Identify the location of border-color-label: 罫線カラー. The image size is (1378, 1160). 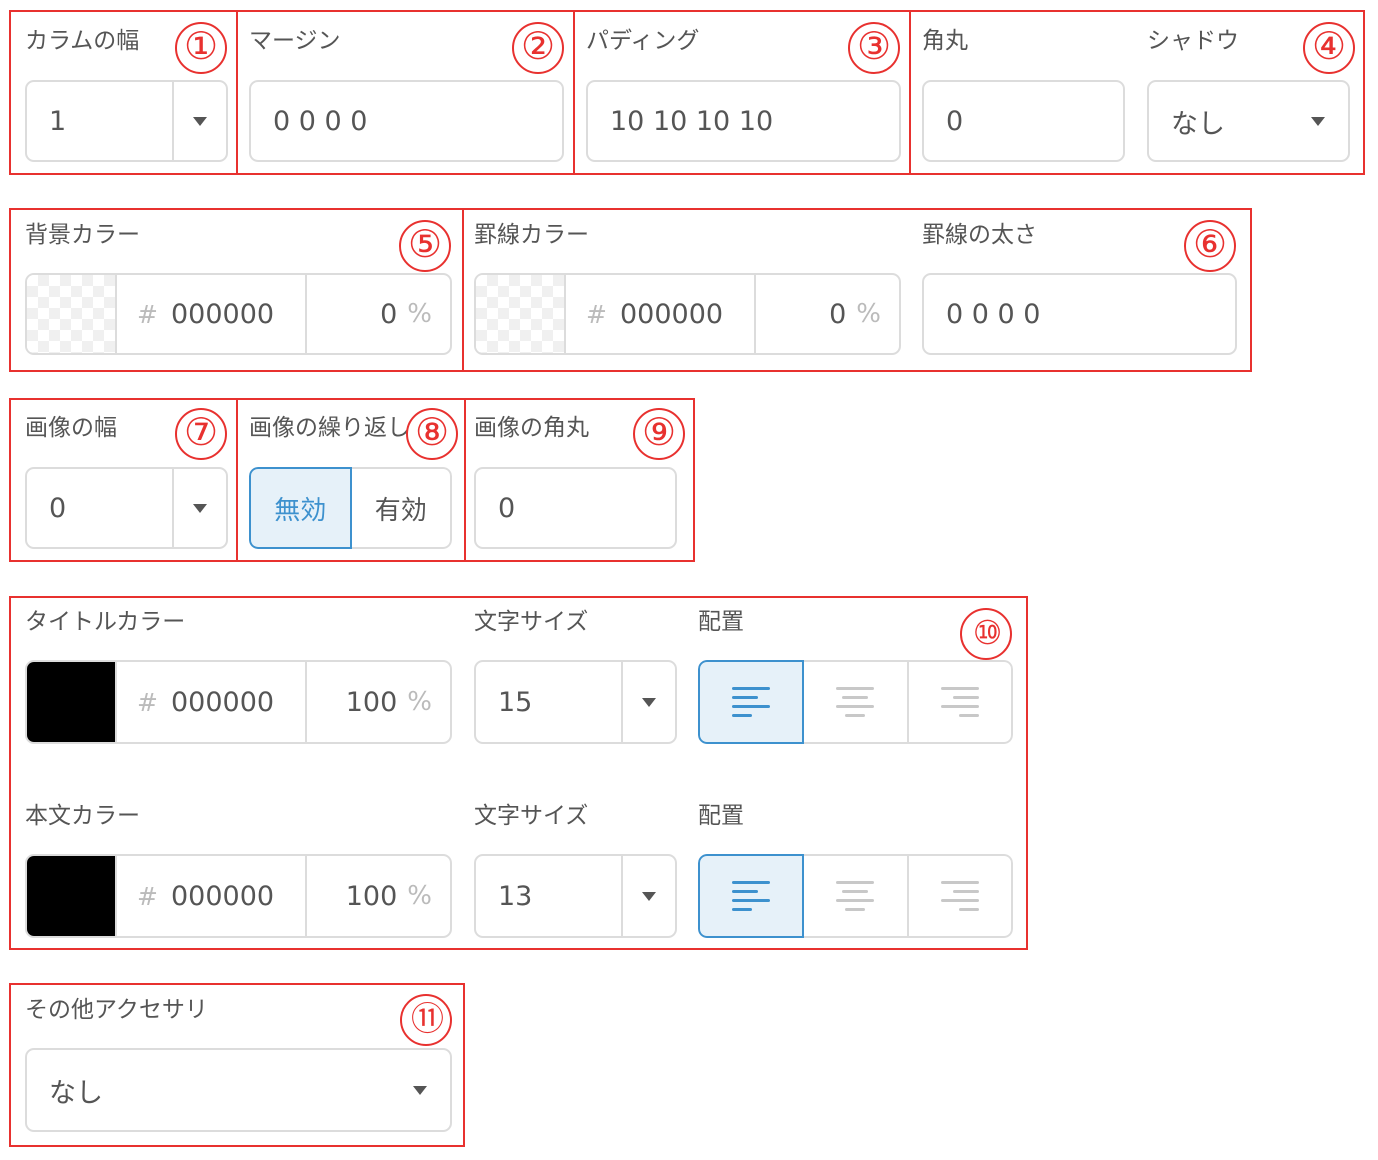
(531, 235).